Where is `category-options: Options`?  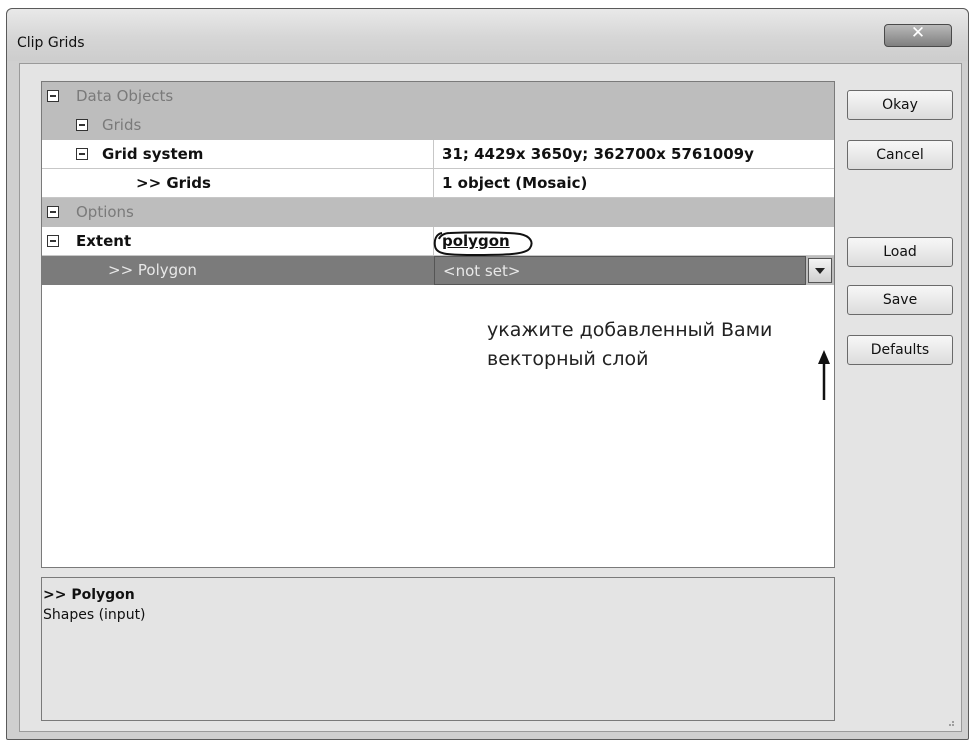
category-options: Options is located at coordinates (438, 212).